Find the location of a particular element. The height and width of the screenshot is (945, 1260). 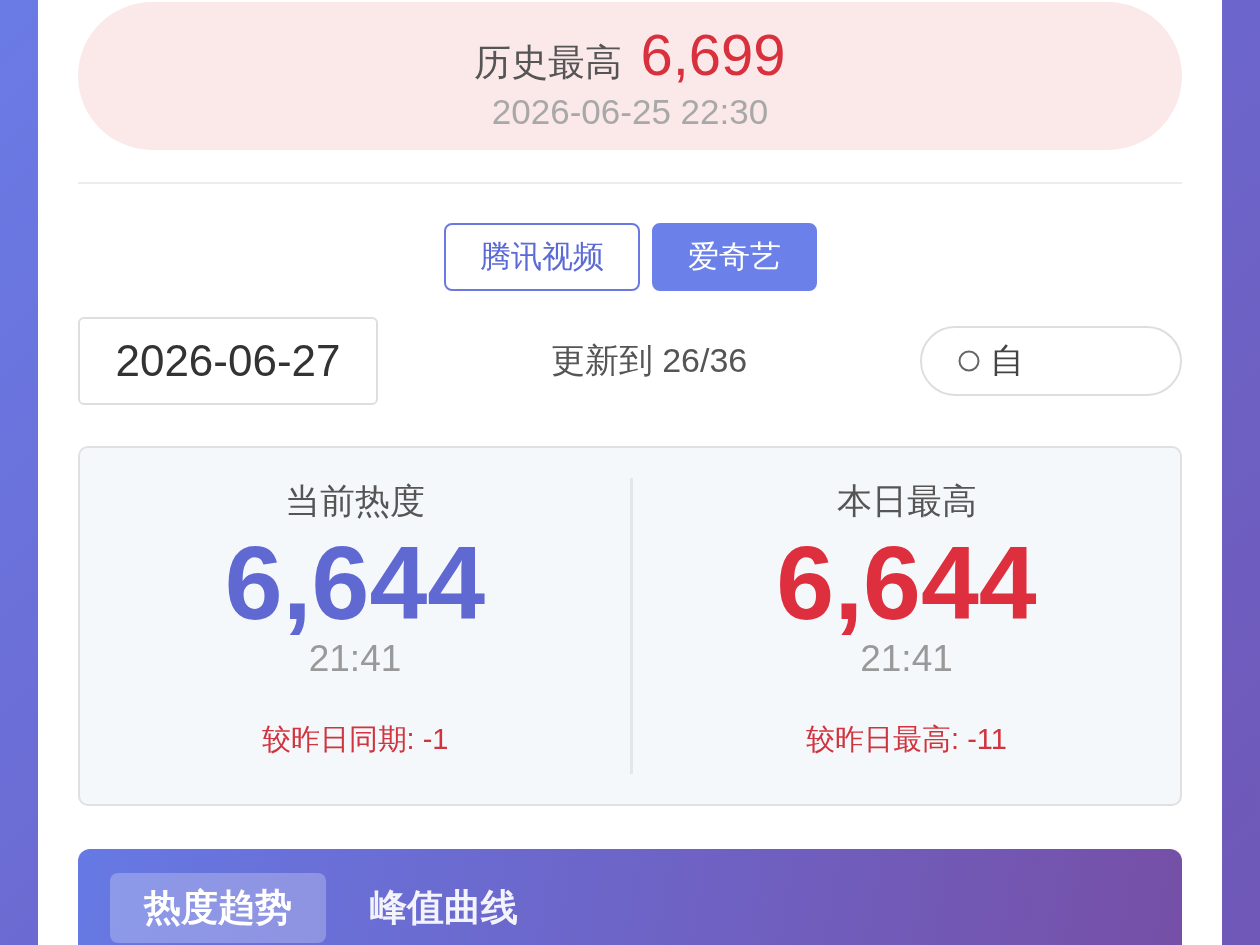

platform-tab: 腾讯视频 is located at coordinates (541, 257).